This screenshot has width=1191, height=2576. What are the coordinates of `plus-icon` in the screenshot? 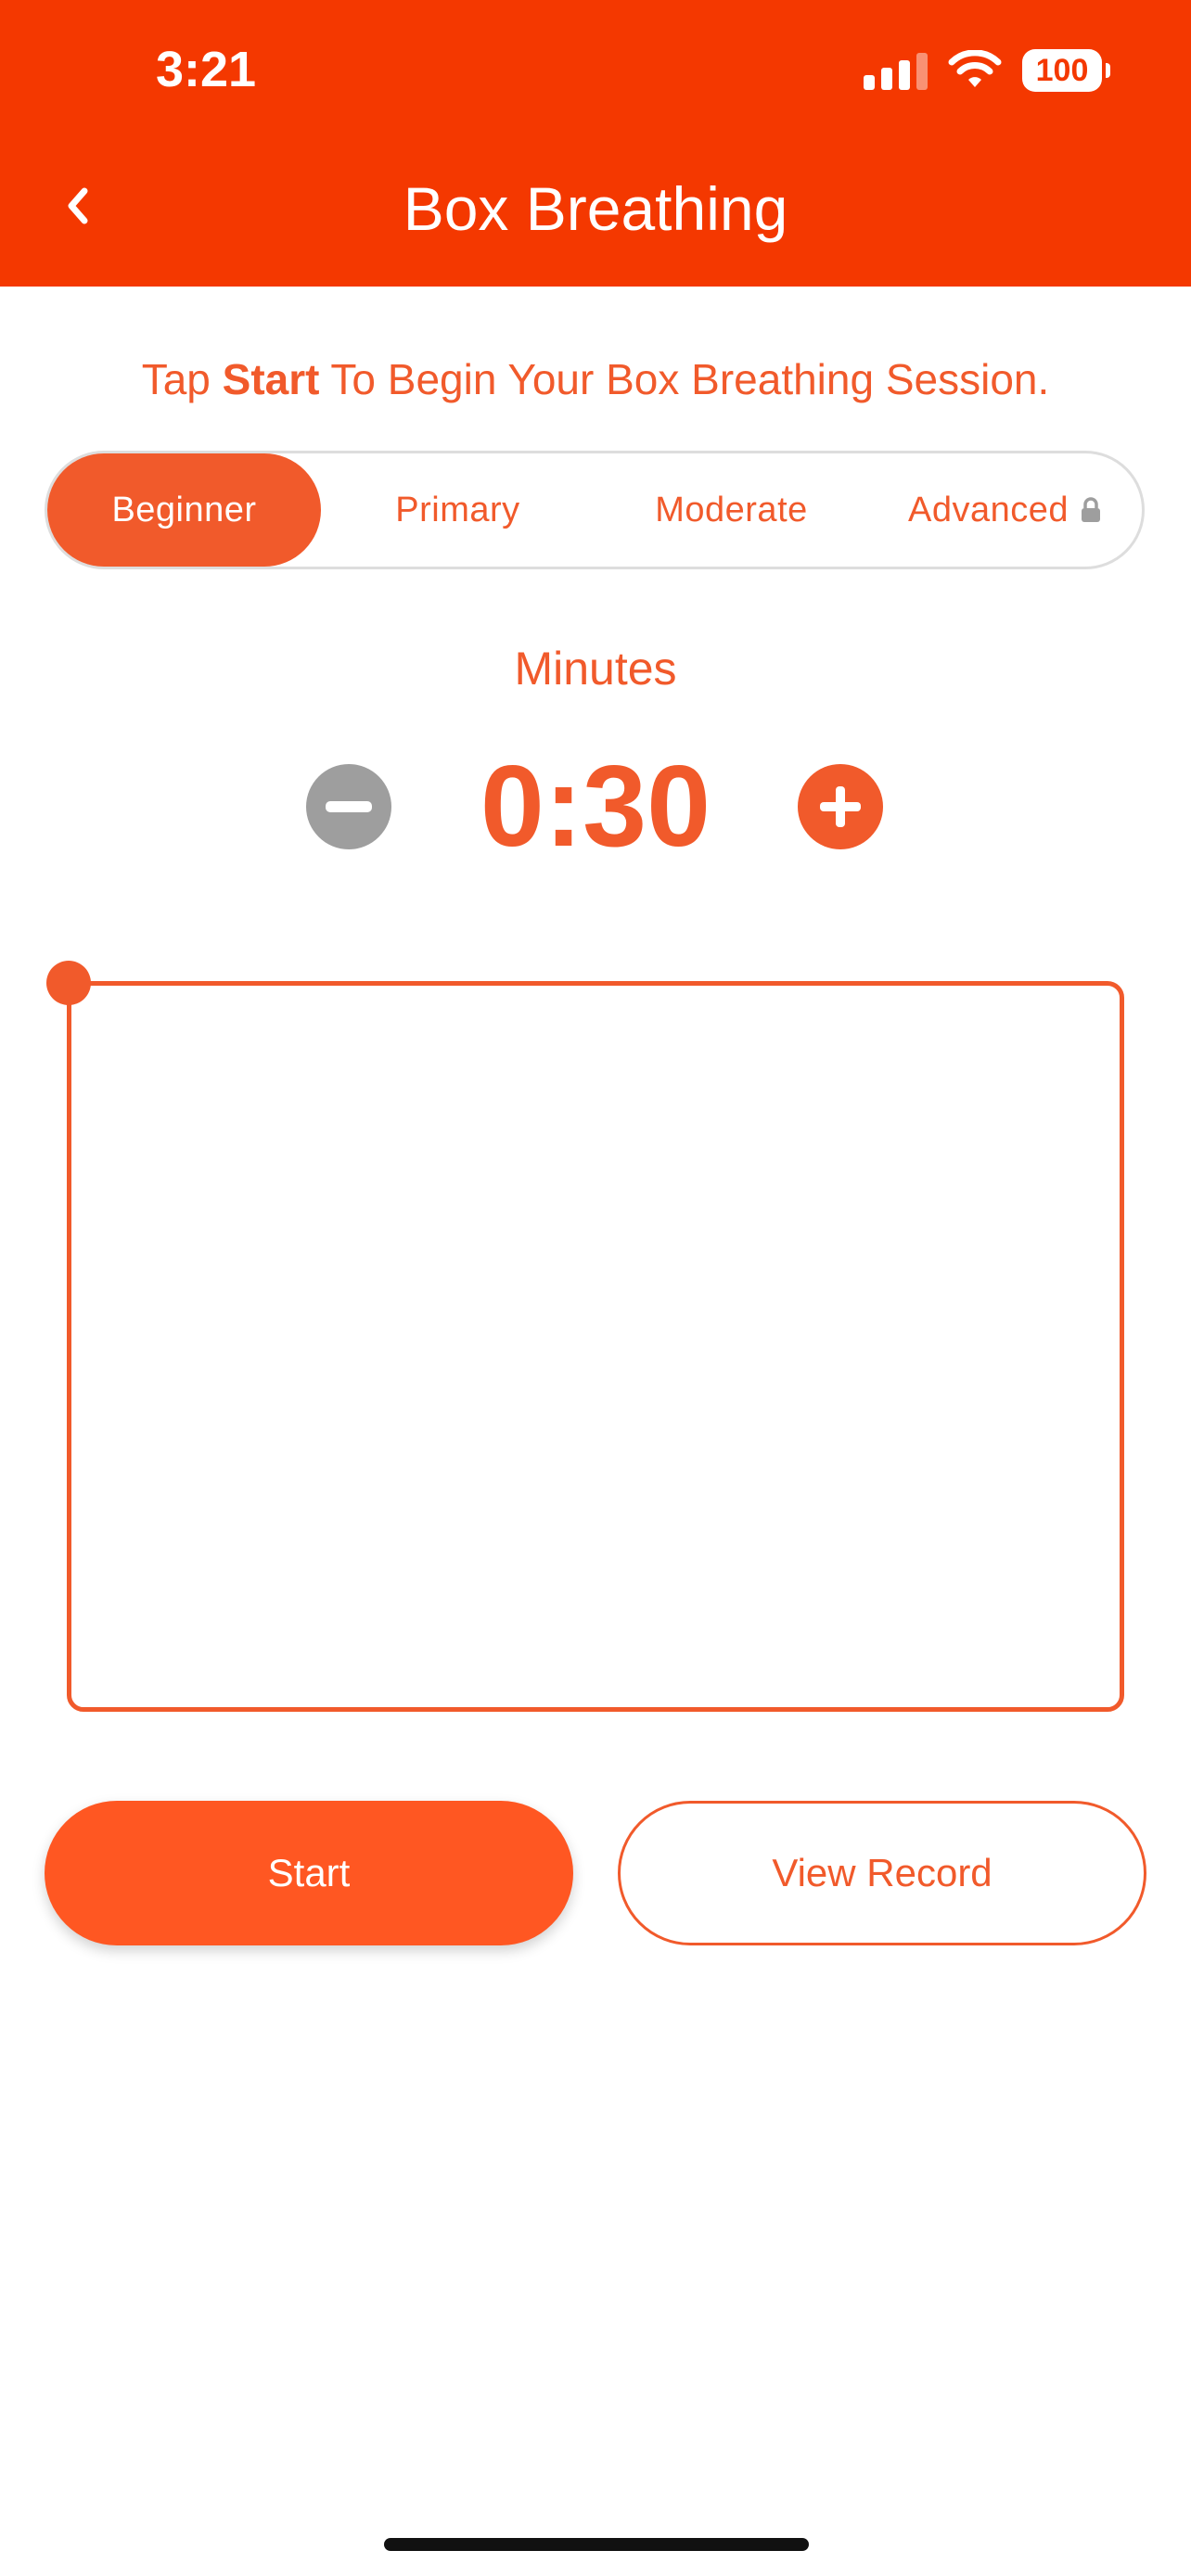 It's located at (840, 806).